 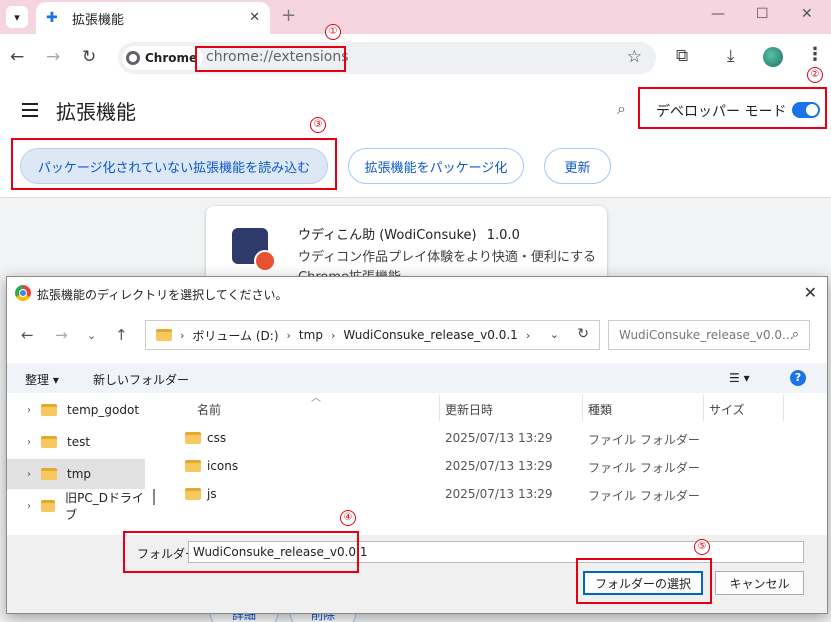 What do you see at coordinates (702, 547) in the screenshot?
I see `annotation-number-5: ⑤` at bounding box center [702, 547].